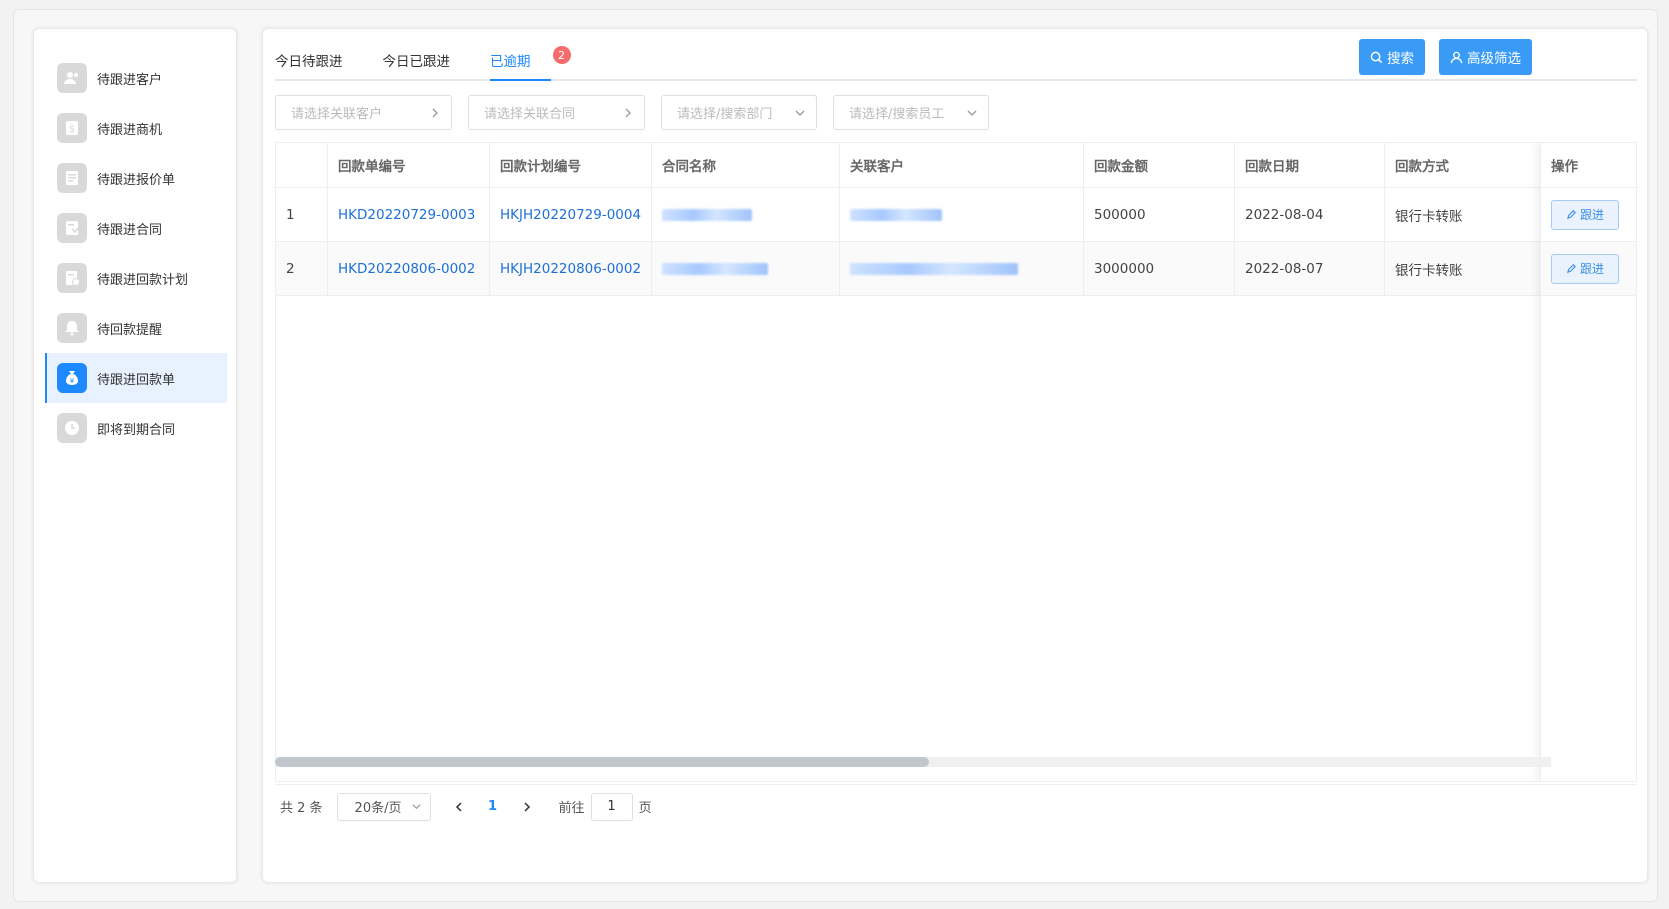 The height and width of the screenshot is (909, 1669). I want to click on plan-no-link: HKJH20220806-0002, so click(570, 269).